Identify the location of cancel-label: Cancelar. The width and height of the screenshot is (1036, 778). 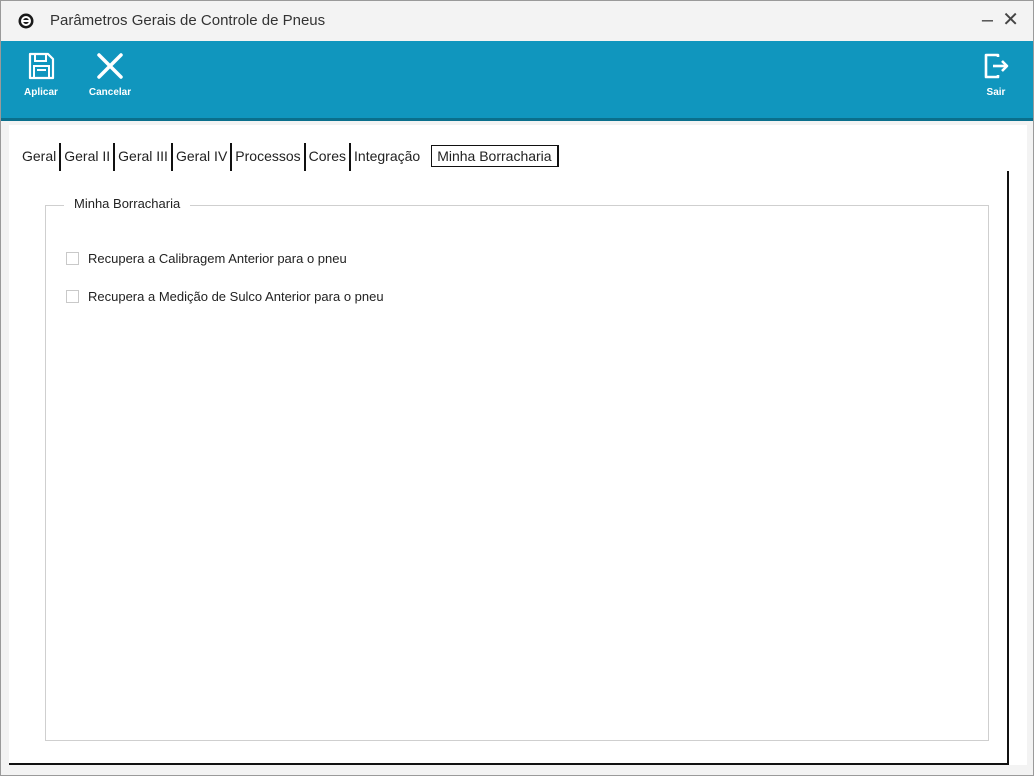
(110, 92).